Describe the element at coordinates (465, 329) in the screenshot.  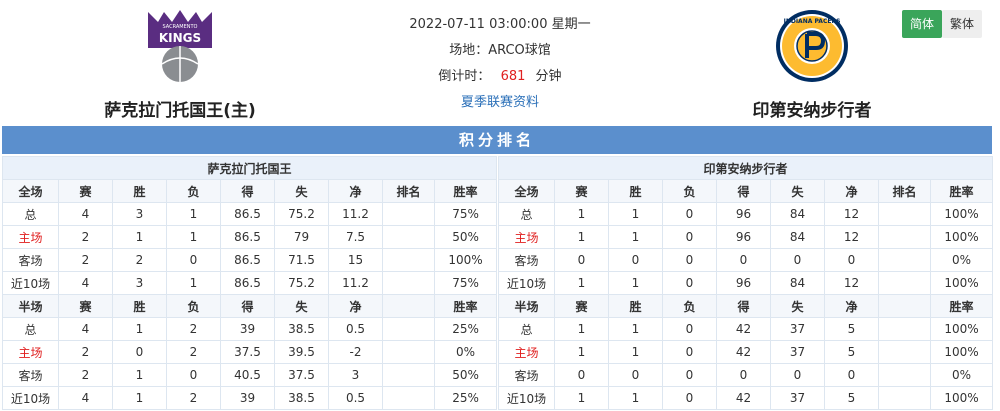
I see `table-cell: 25%` at that location.